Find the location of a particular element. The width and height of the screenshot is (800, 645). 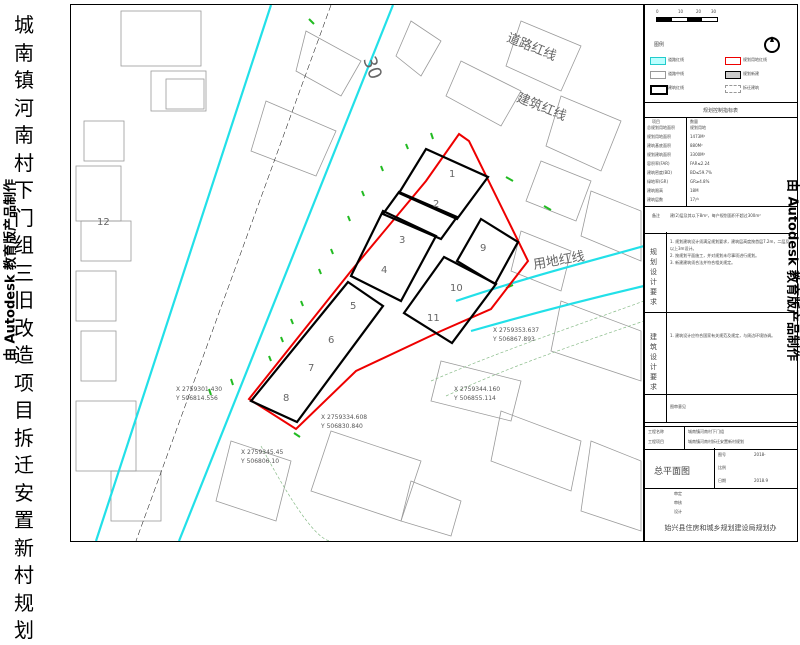

north-arrow-icon is located at coordinates (772, 45).